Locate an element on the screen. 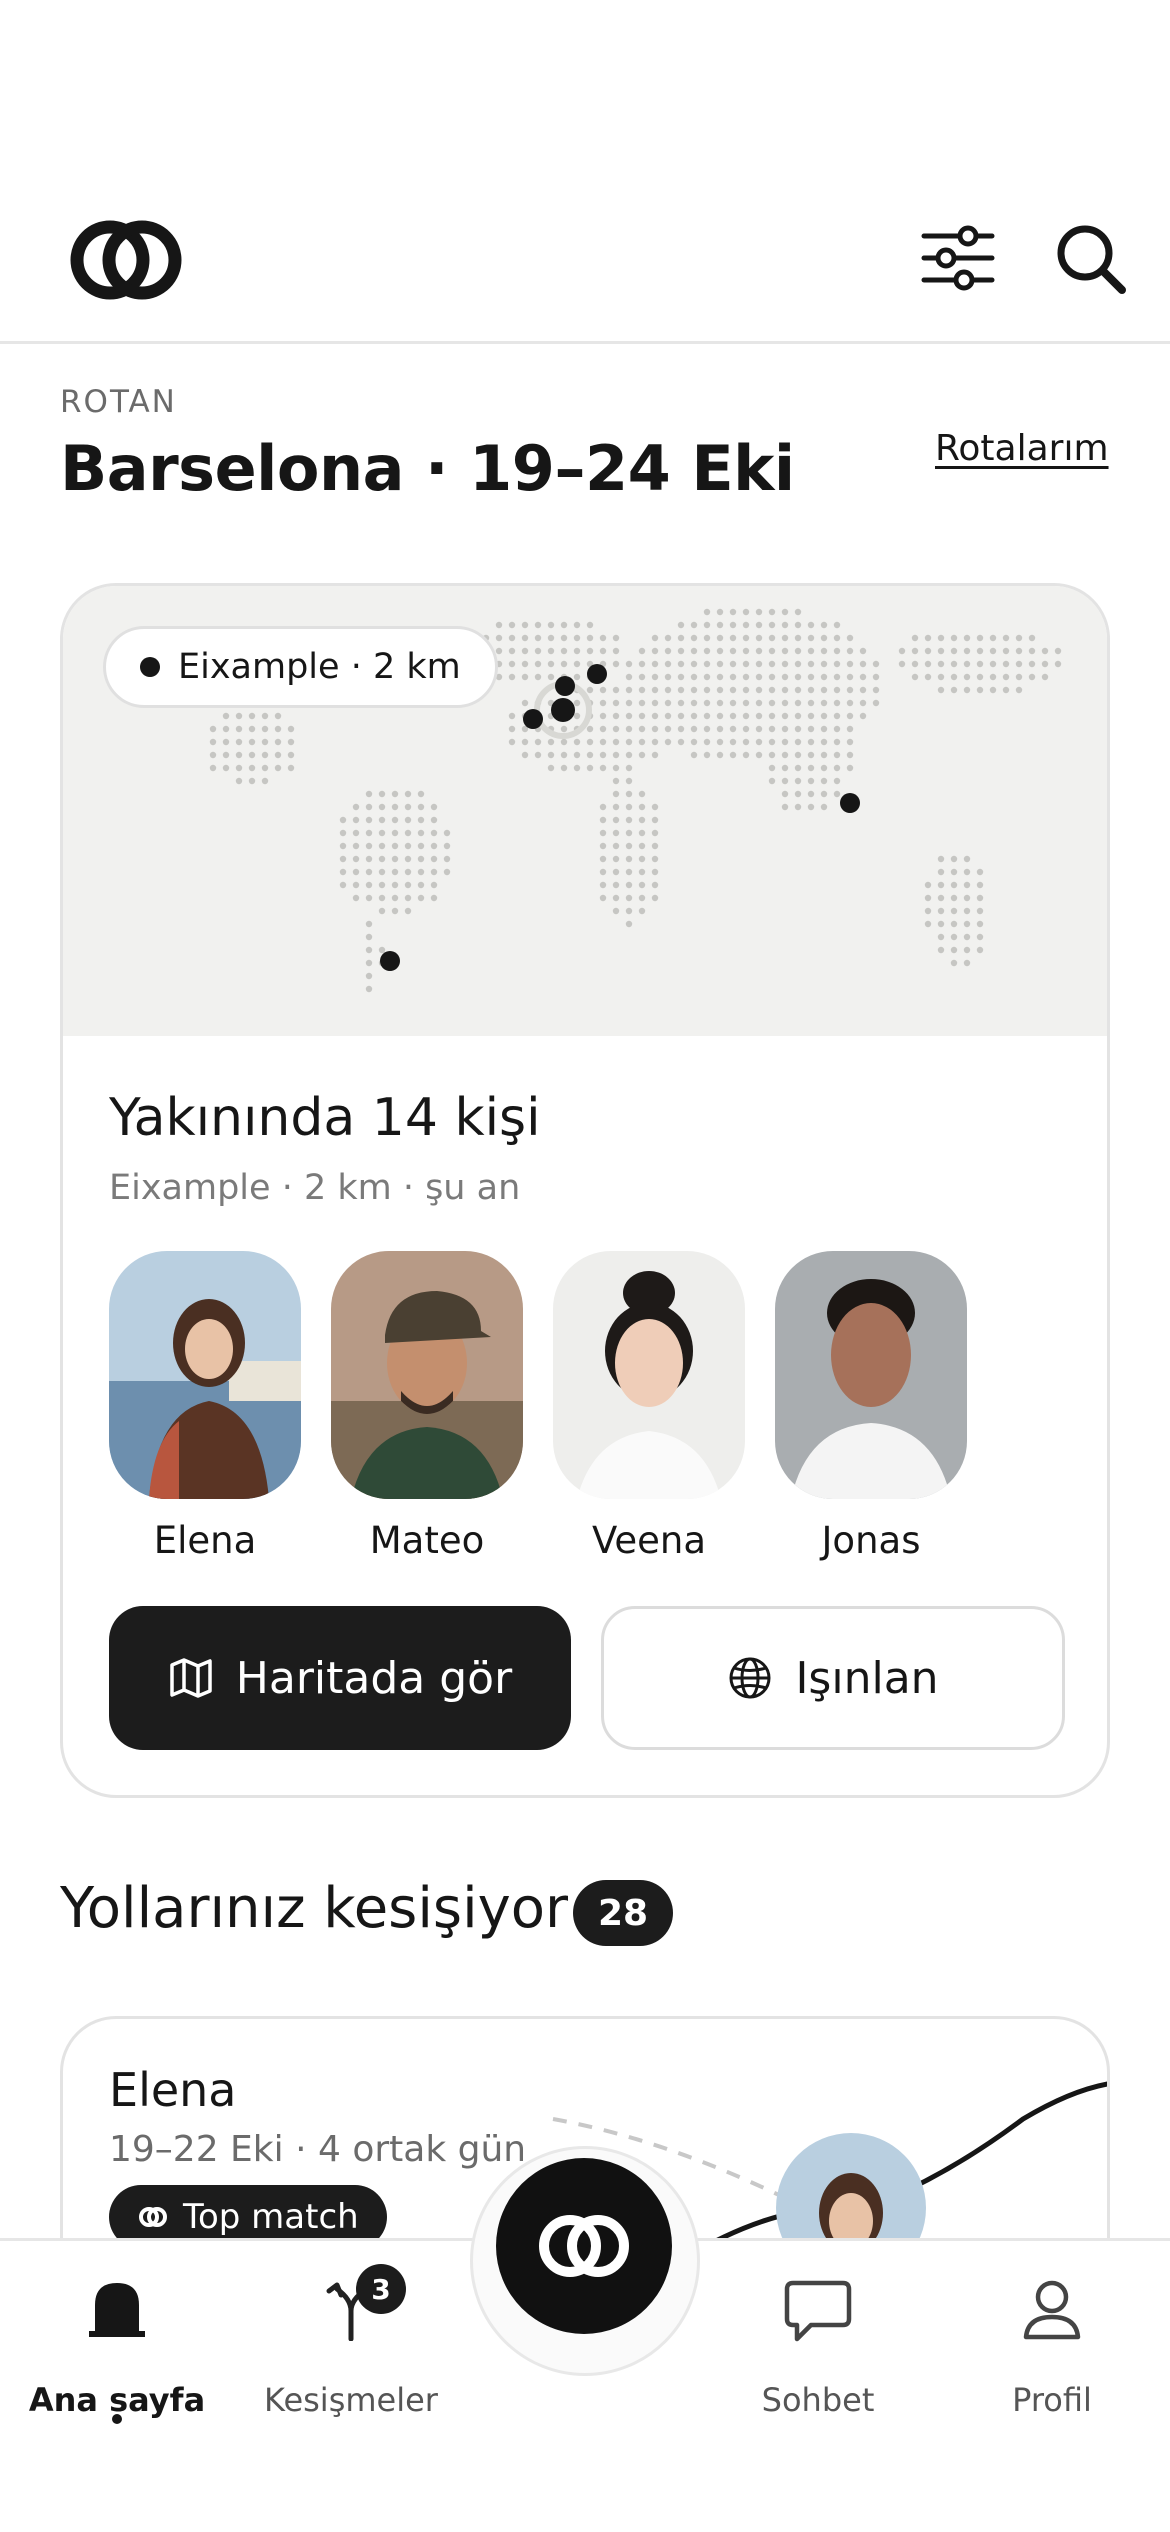  nav-crossings: Kesişmeler is located at coordinates (351, 2337).